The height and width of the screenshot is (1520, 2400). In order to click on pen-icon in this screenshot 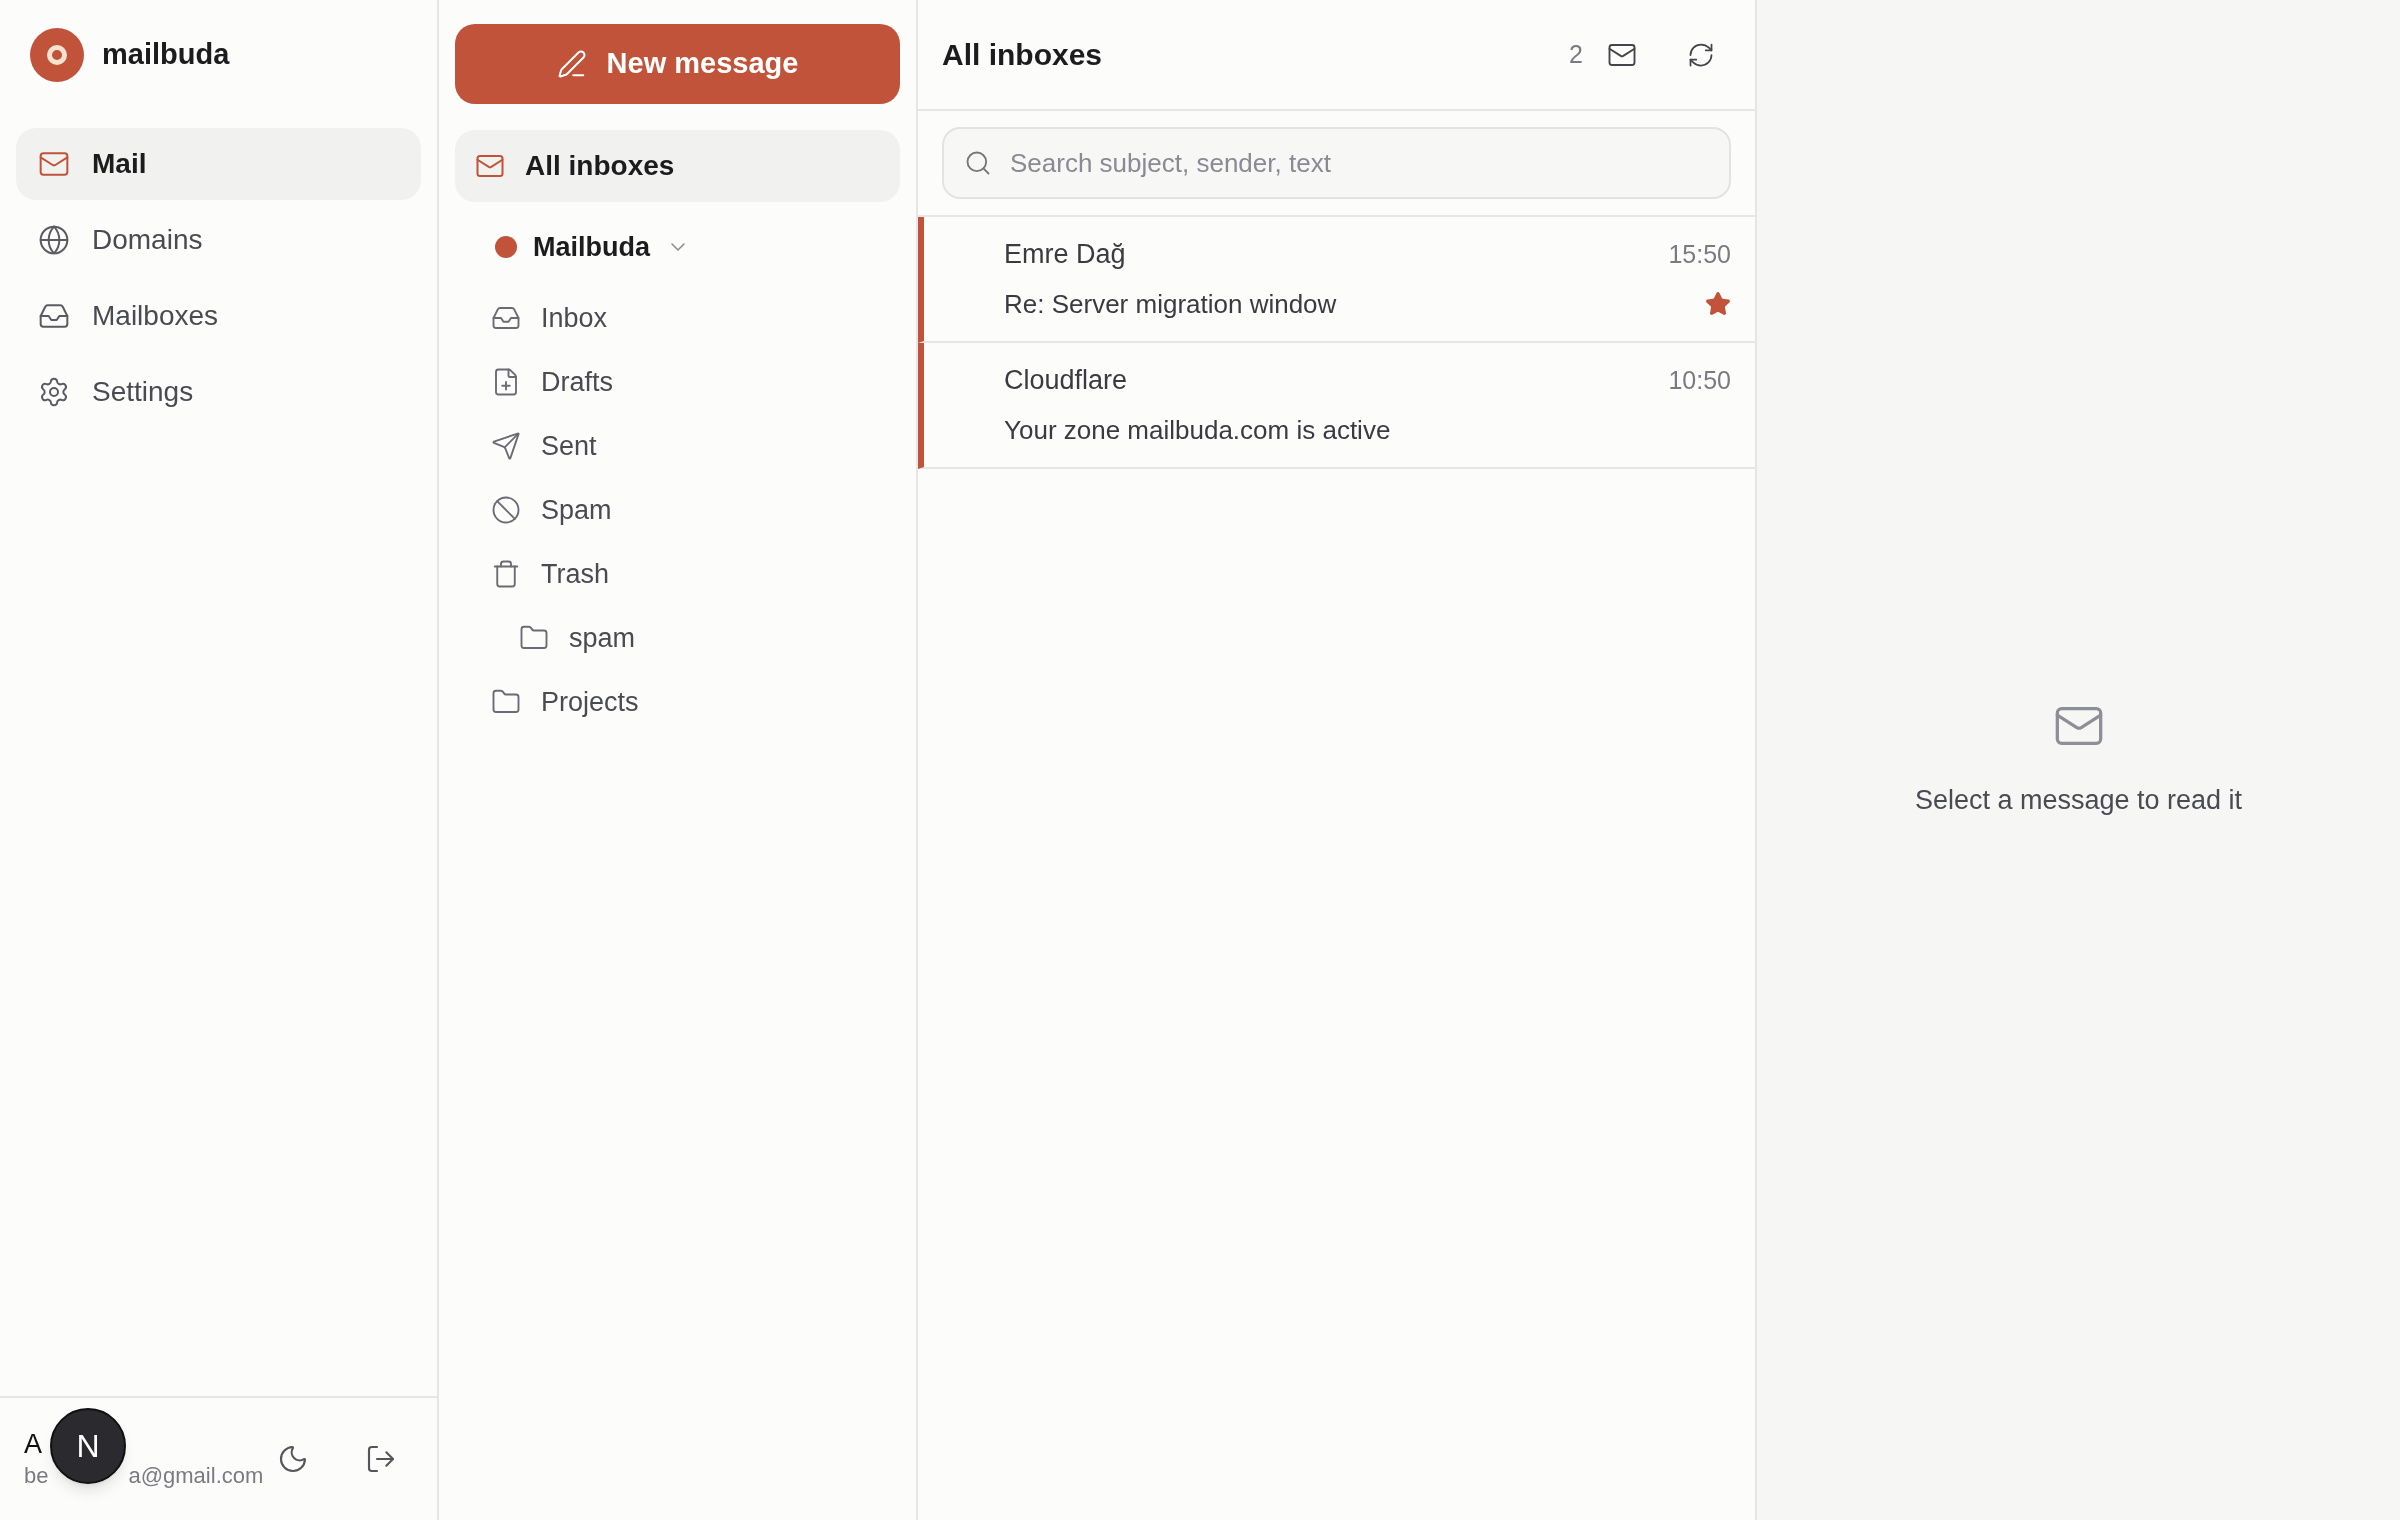, I will do `click(571, 64)`.